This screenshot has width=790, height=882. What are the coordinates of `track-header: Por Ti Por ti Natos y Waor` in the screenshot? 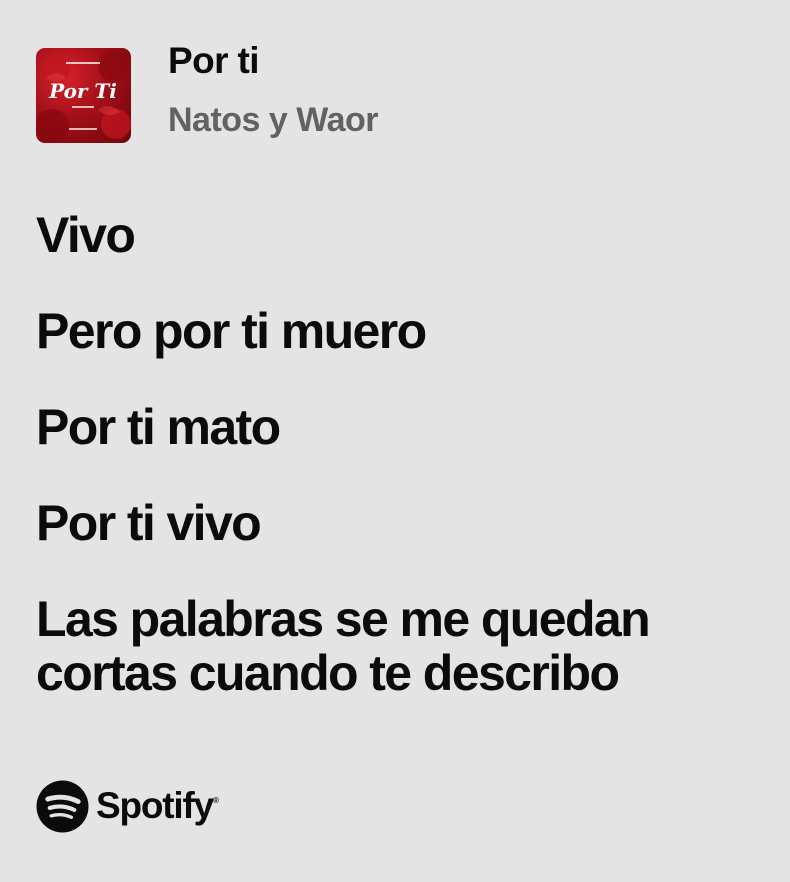 It's located at (396, 92).